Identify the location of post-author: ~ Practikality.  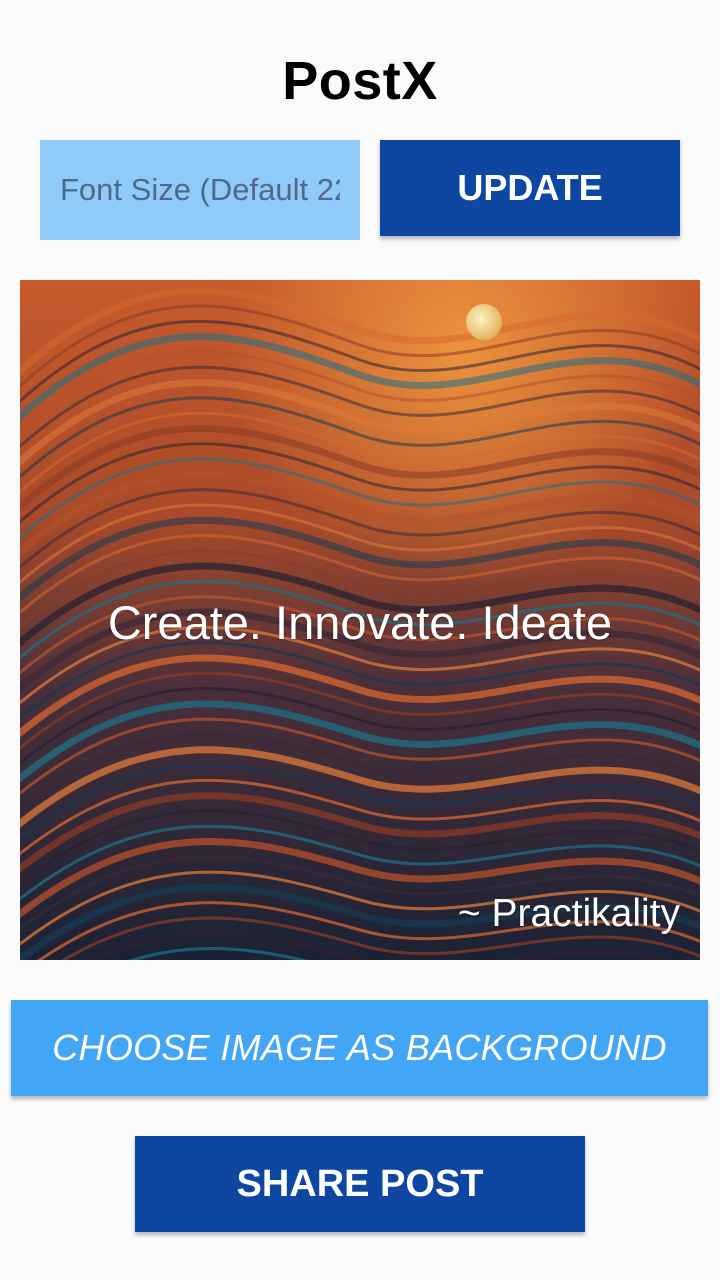
(568, 913).